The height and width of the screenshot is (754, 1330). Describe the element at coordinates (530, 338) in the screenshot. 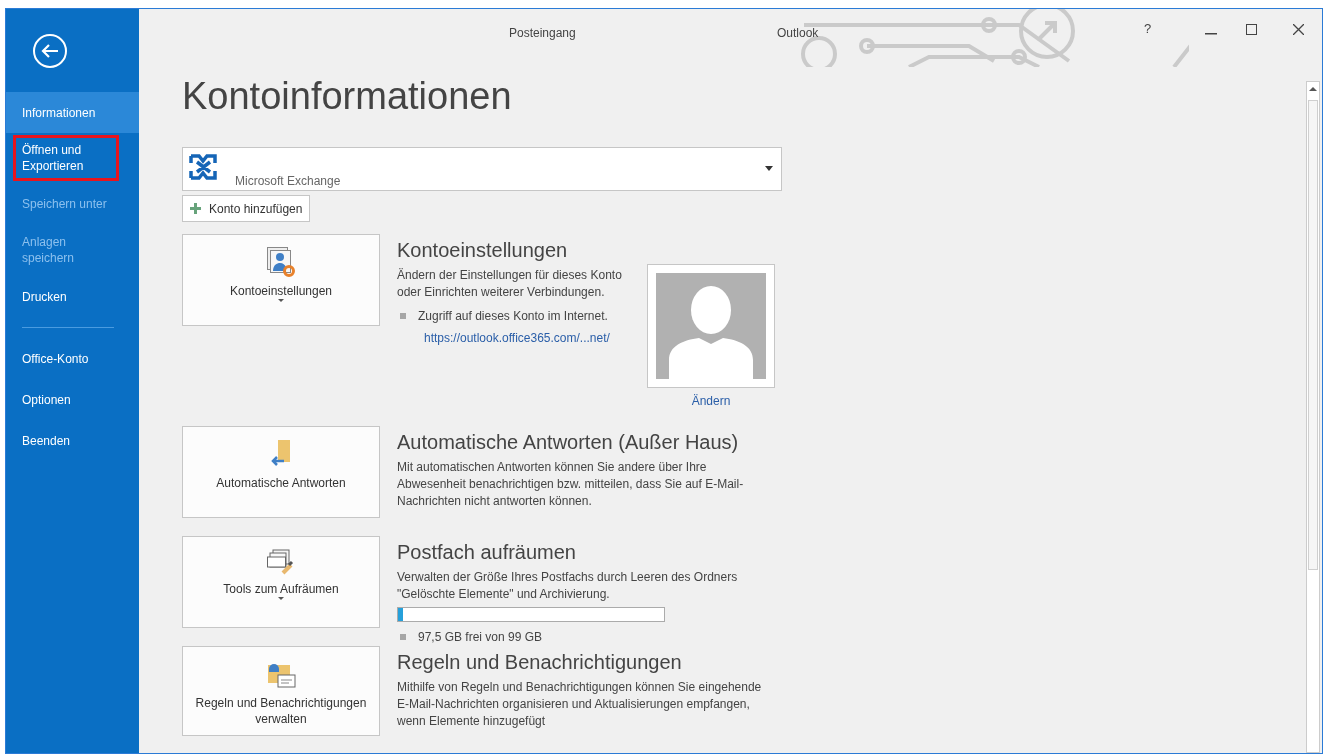

I see `account-link: https://outlook.office365.com/...net/` at that location.